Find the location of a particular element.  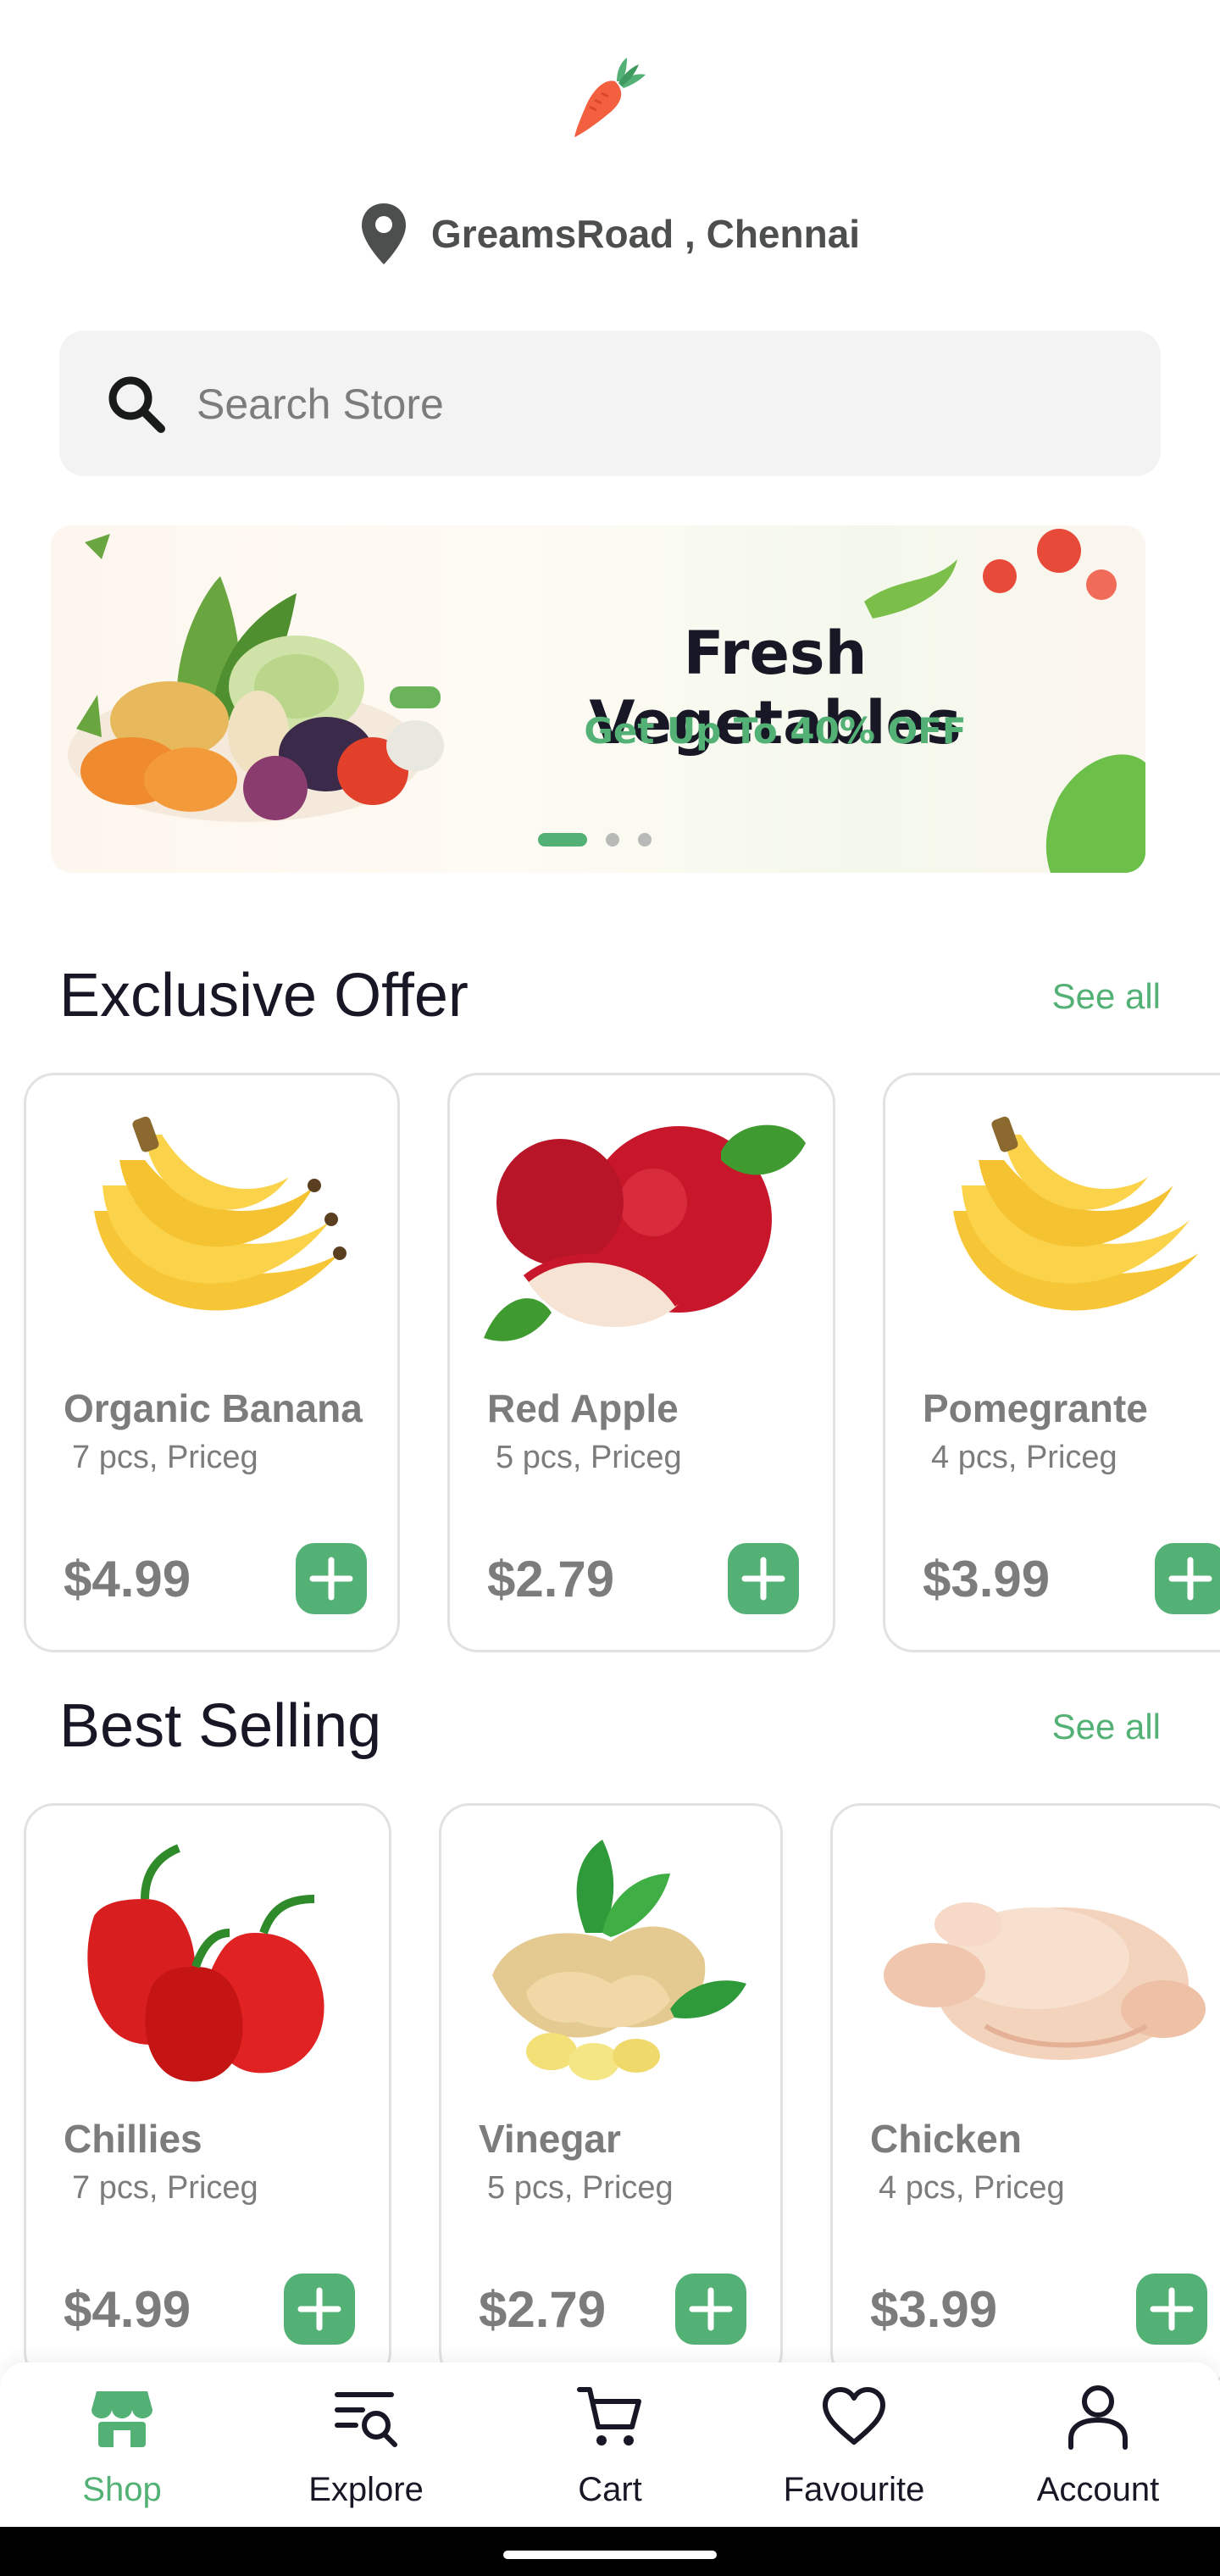

product-card: Pomegrante 4 pcs, Priceg $3.99 is located at coordinates (1051, 1362).